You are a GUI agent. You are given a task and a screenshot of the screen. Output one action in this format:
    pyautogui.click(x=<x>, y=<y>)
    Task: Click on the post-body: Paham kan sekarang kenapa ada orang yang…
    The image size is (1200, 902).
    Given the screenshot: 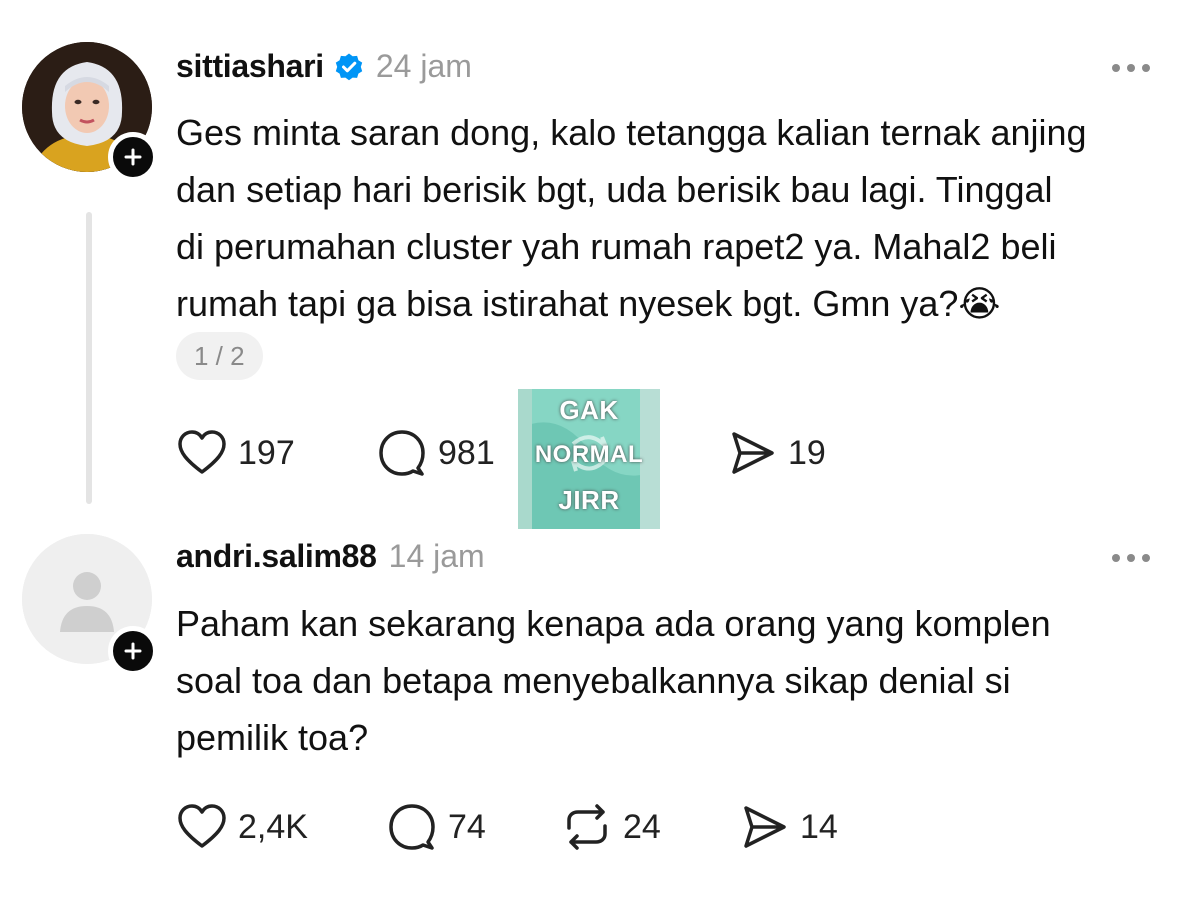 What is the action you would take?
    pyautogui.click(x=613, y=680)
    